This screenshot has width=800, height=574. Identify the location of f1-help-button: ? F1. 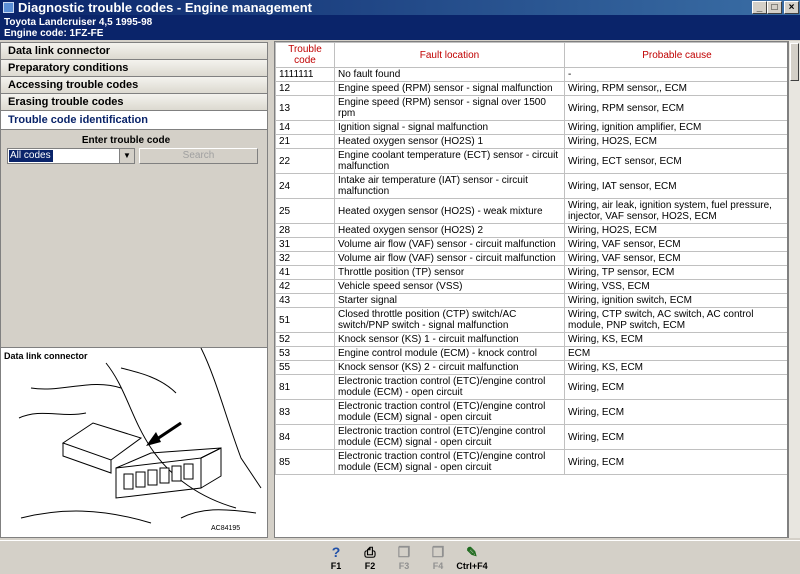
(336, 558).